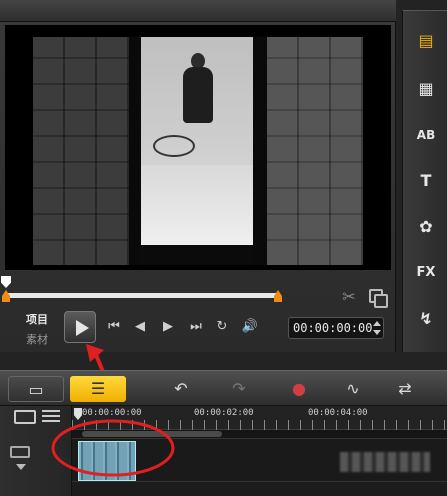 Image resolution: width=447 pixels, height=496 pixels. I want to click on timeline-icon: ☰, so click(98, 388).